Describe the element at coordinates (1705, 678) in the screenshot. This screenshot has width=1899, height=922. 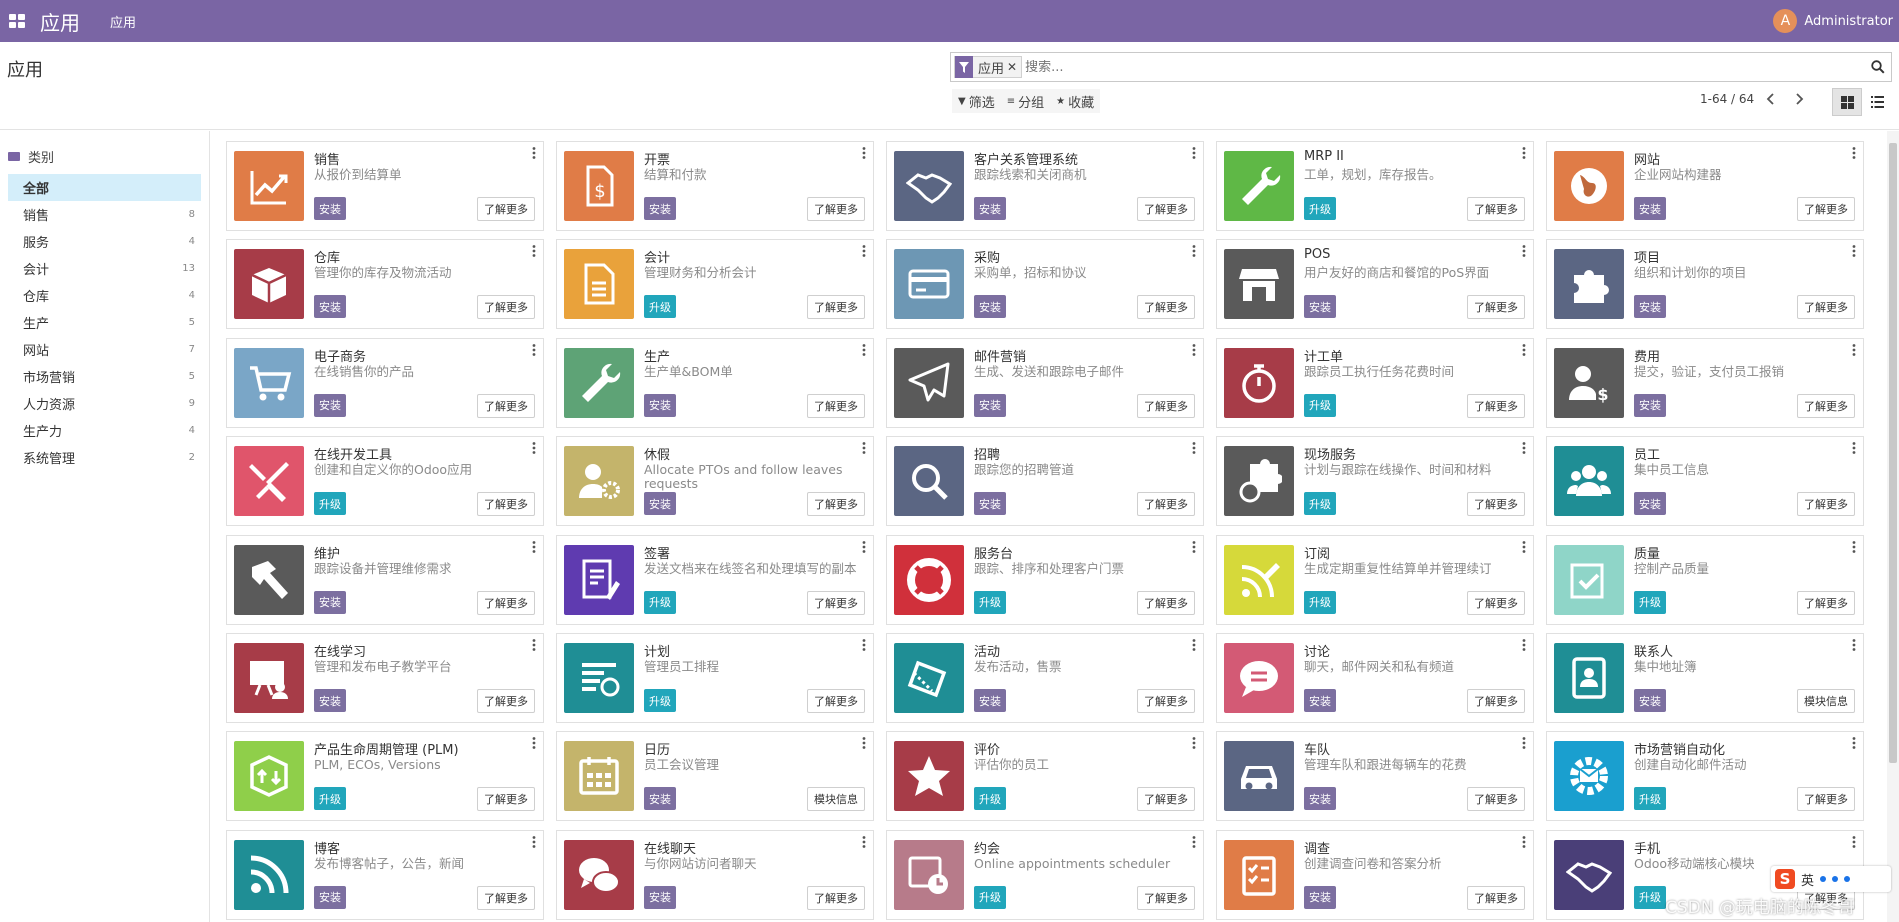
I see `app-card: 联系人 集中地址簿 安装 模块信息` at that location.